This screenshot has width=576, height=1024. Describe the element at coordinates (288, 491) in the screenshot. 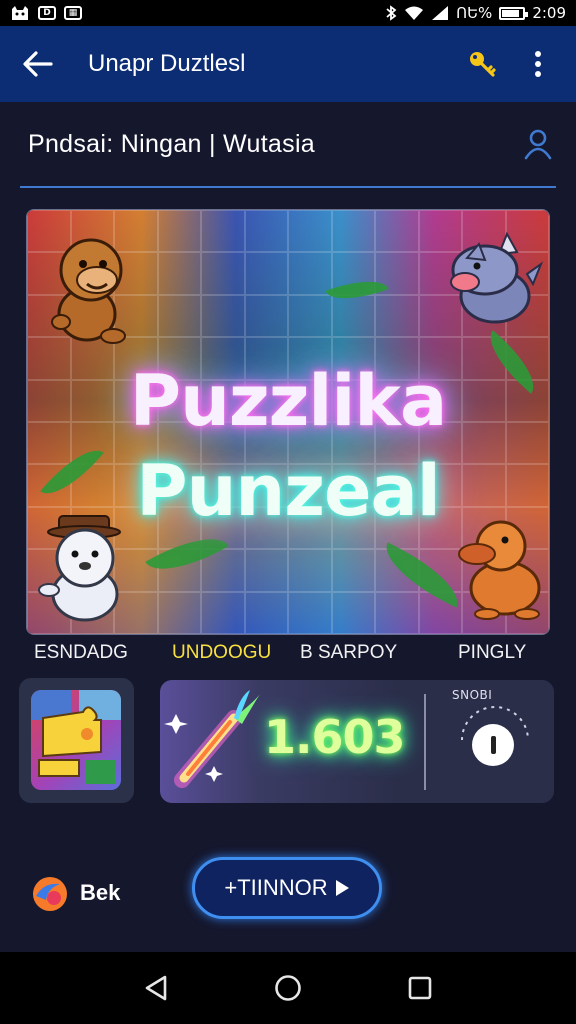

I see `banner-title-line2: Punzeal` at that location.